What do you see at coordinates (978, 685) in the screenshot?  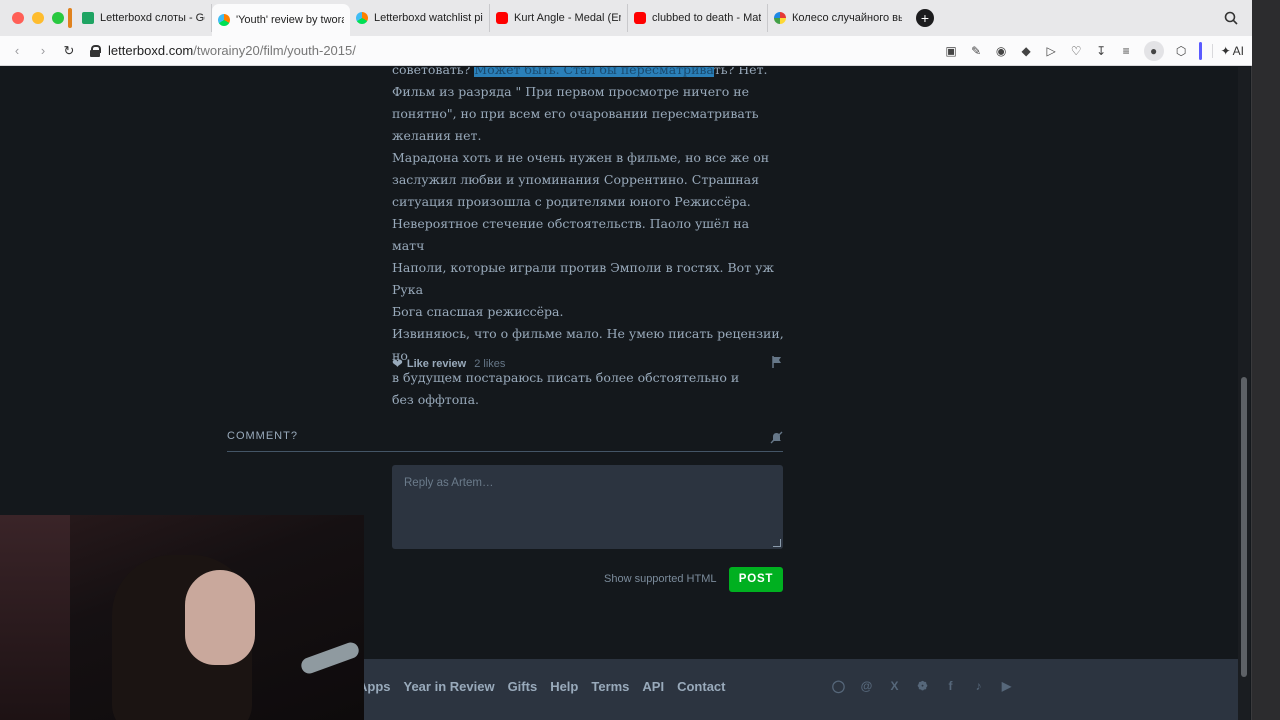 I see `tiktok-icon: ♪` at bounding box center [978, 685].